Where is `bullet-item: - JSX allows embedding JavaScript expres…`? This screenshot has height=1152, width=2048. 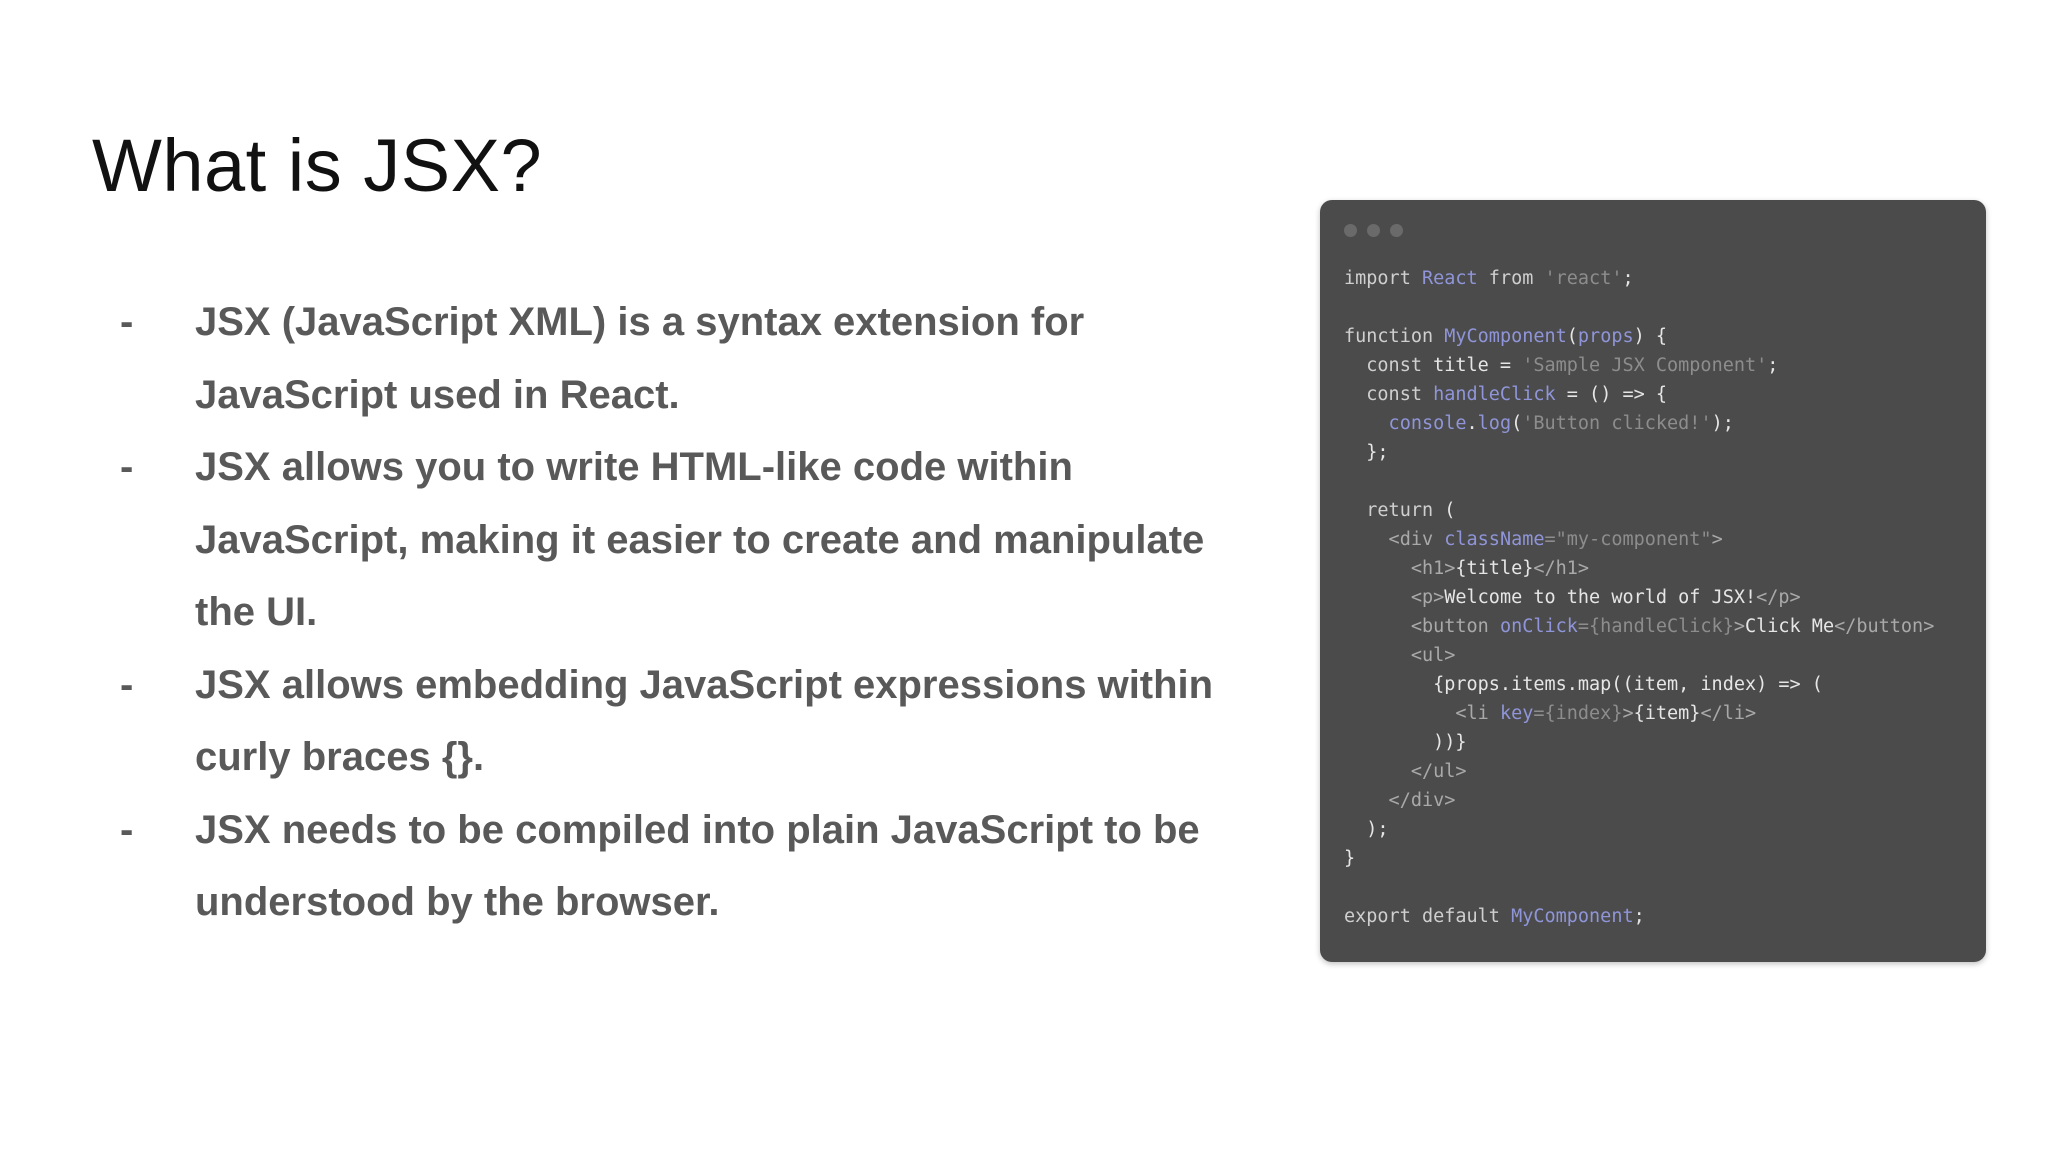 bullet-item: - JSX allows embedding JavaScript expres… is located at coordinates (685, 721).